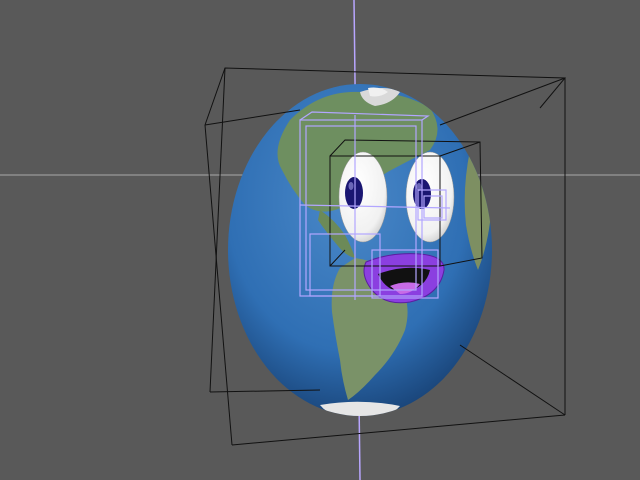  I want to click on left-eye-pupil, so click(354, 193).